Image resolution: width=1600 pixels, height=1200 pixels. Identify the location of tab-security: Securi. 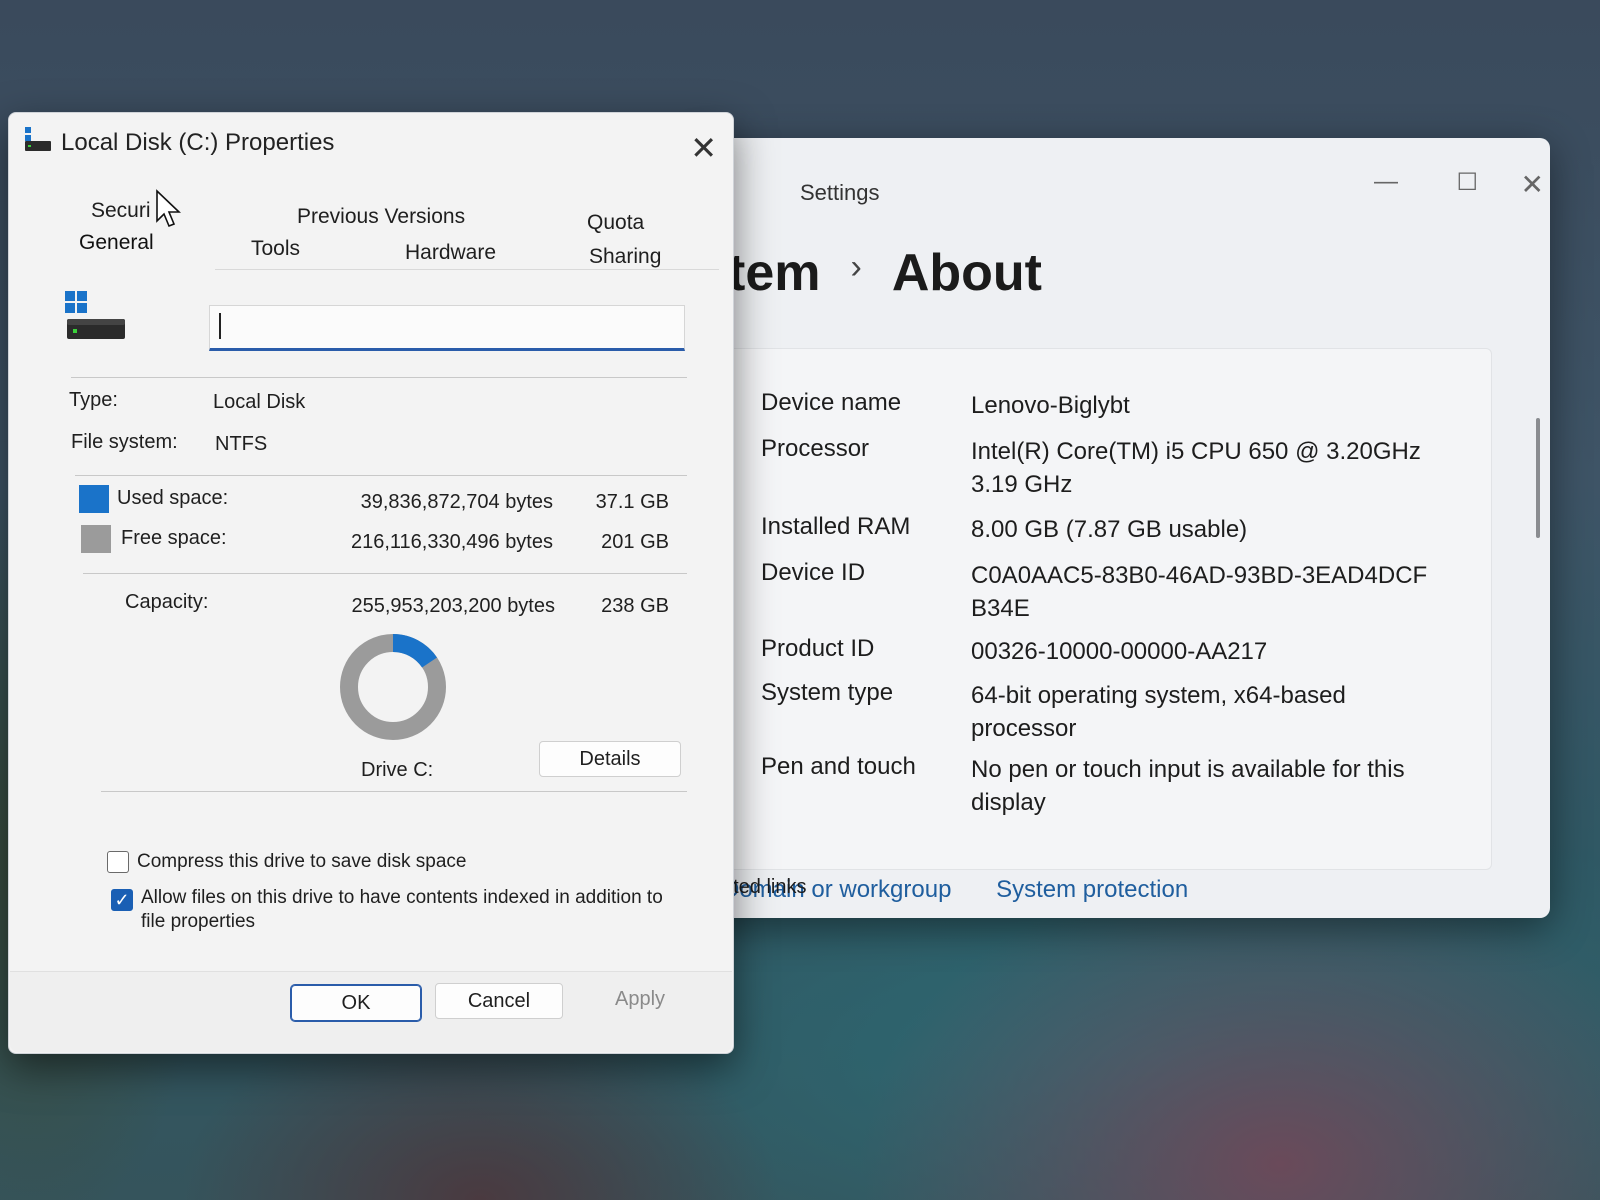
(121, 211).